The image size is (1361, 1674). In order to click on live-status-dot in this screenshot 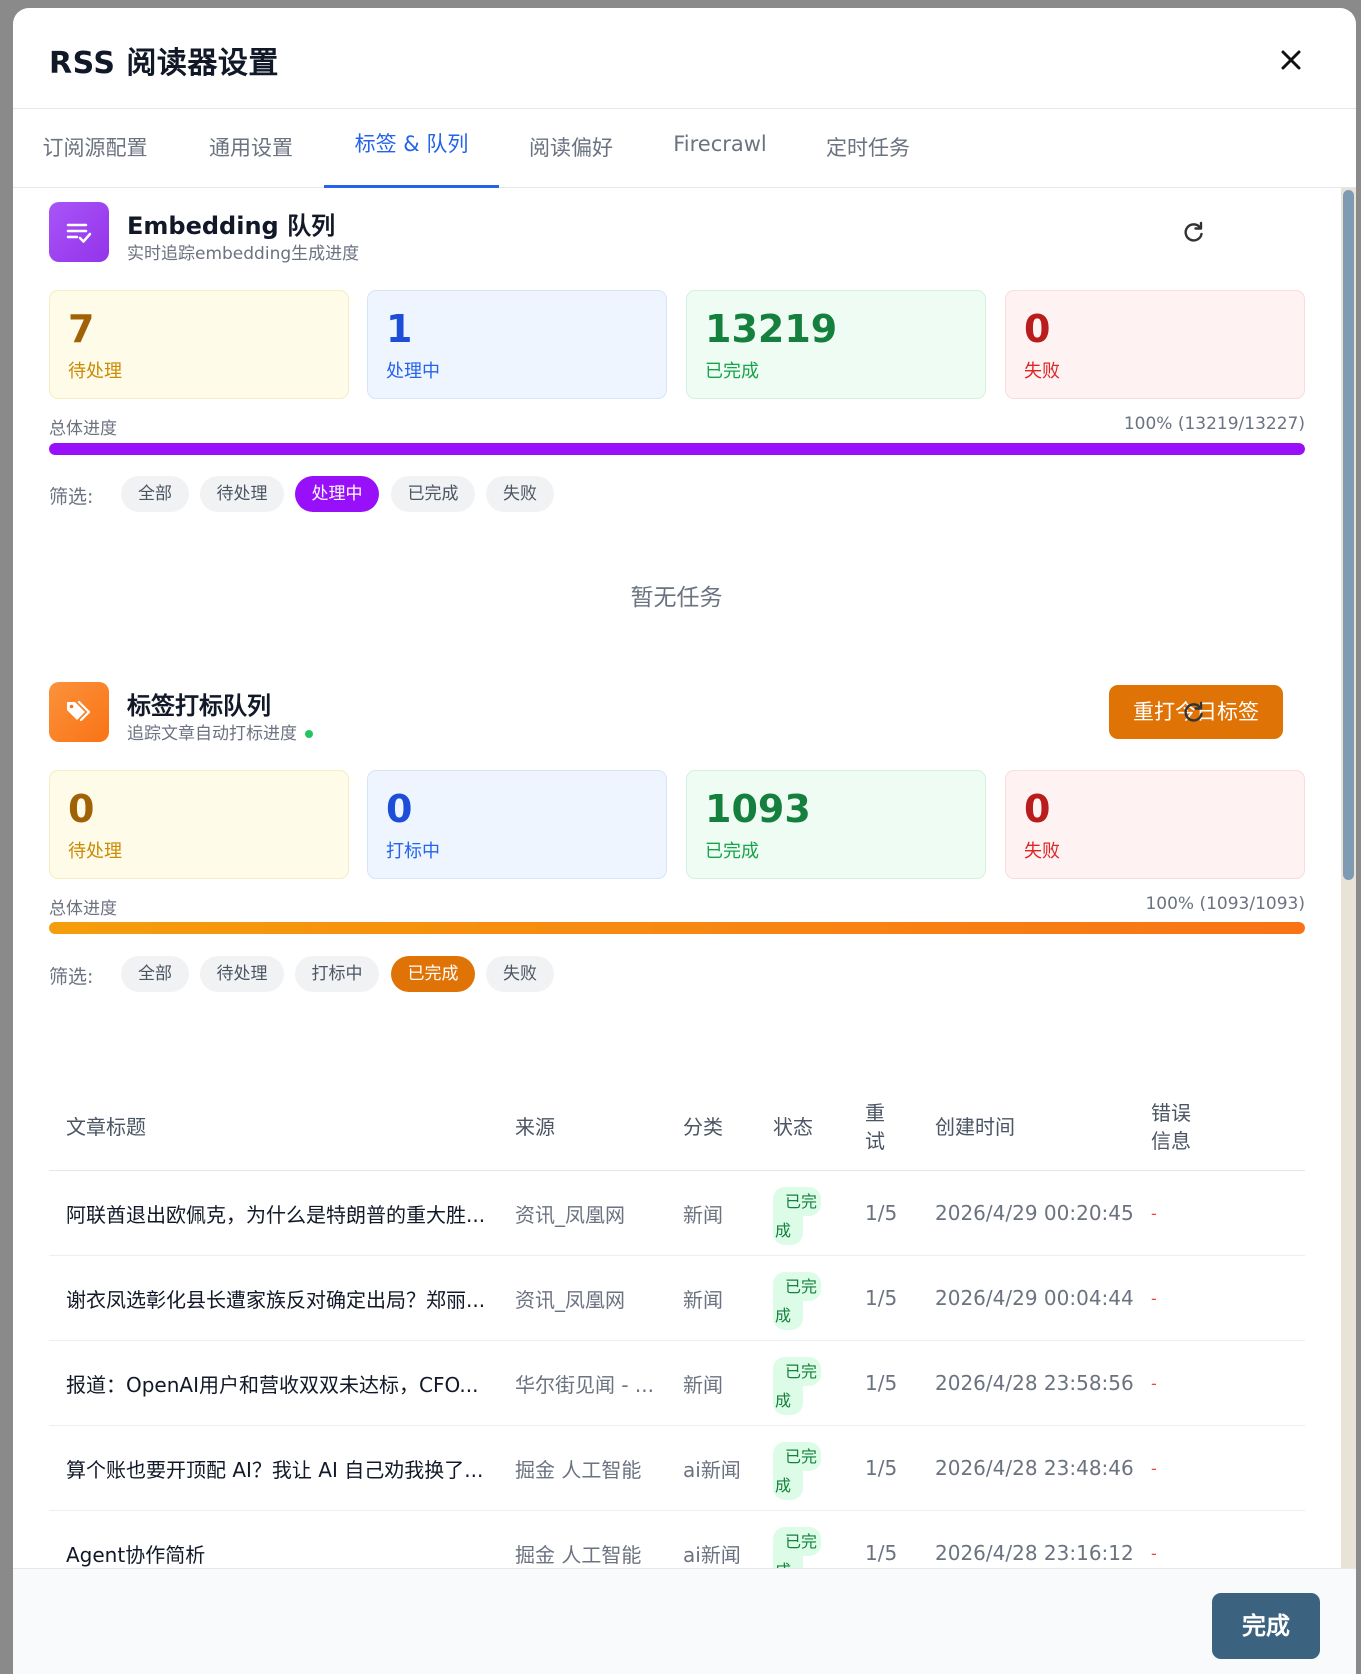, I will do `click(309, 734)`.